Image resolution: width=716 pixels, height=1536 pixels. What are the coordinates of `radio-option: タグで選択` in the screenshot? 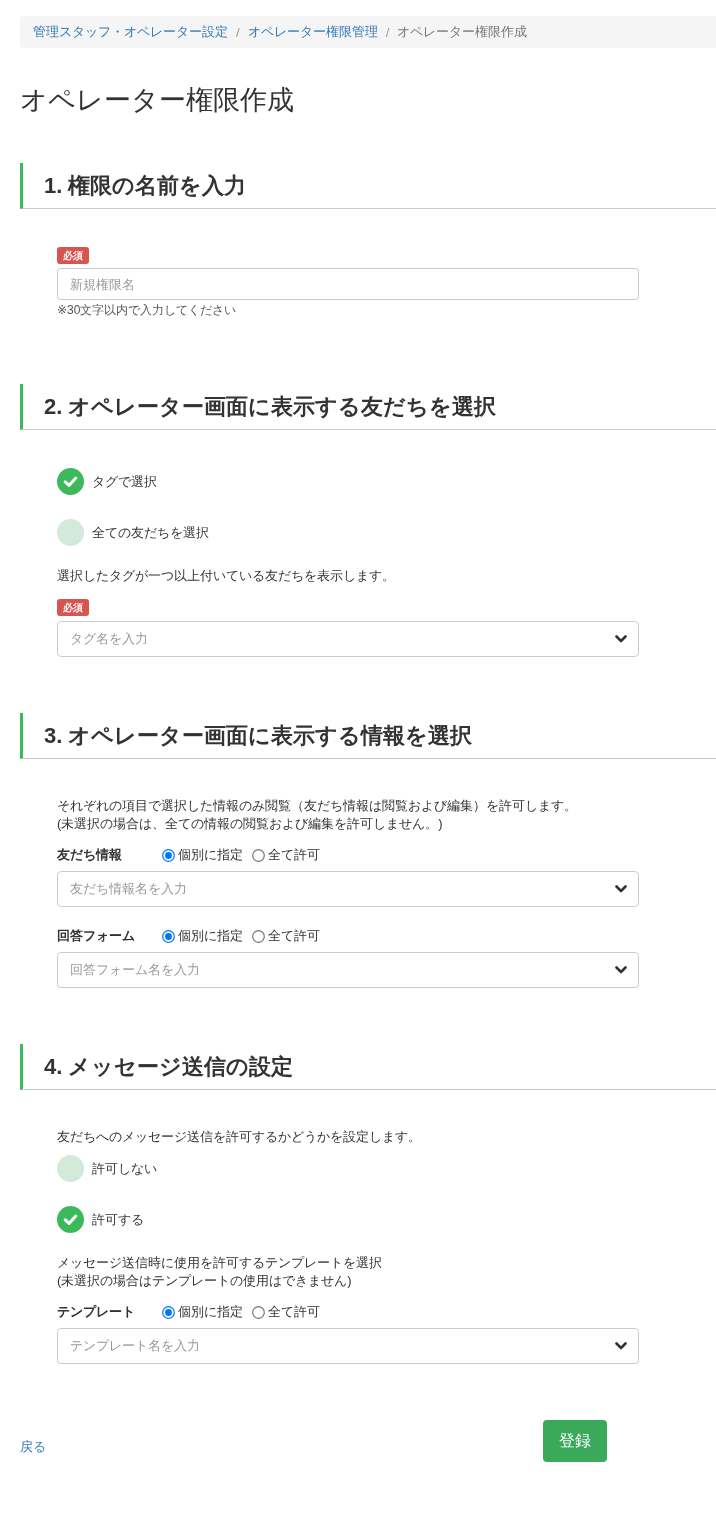 It's located at (107, 481).